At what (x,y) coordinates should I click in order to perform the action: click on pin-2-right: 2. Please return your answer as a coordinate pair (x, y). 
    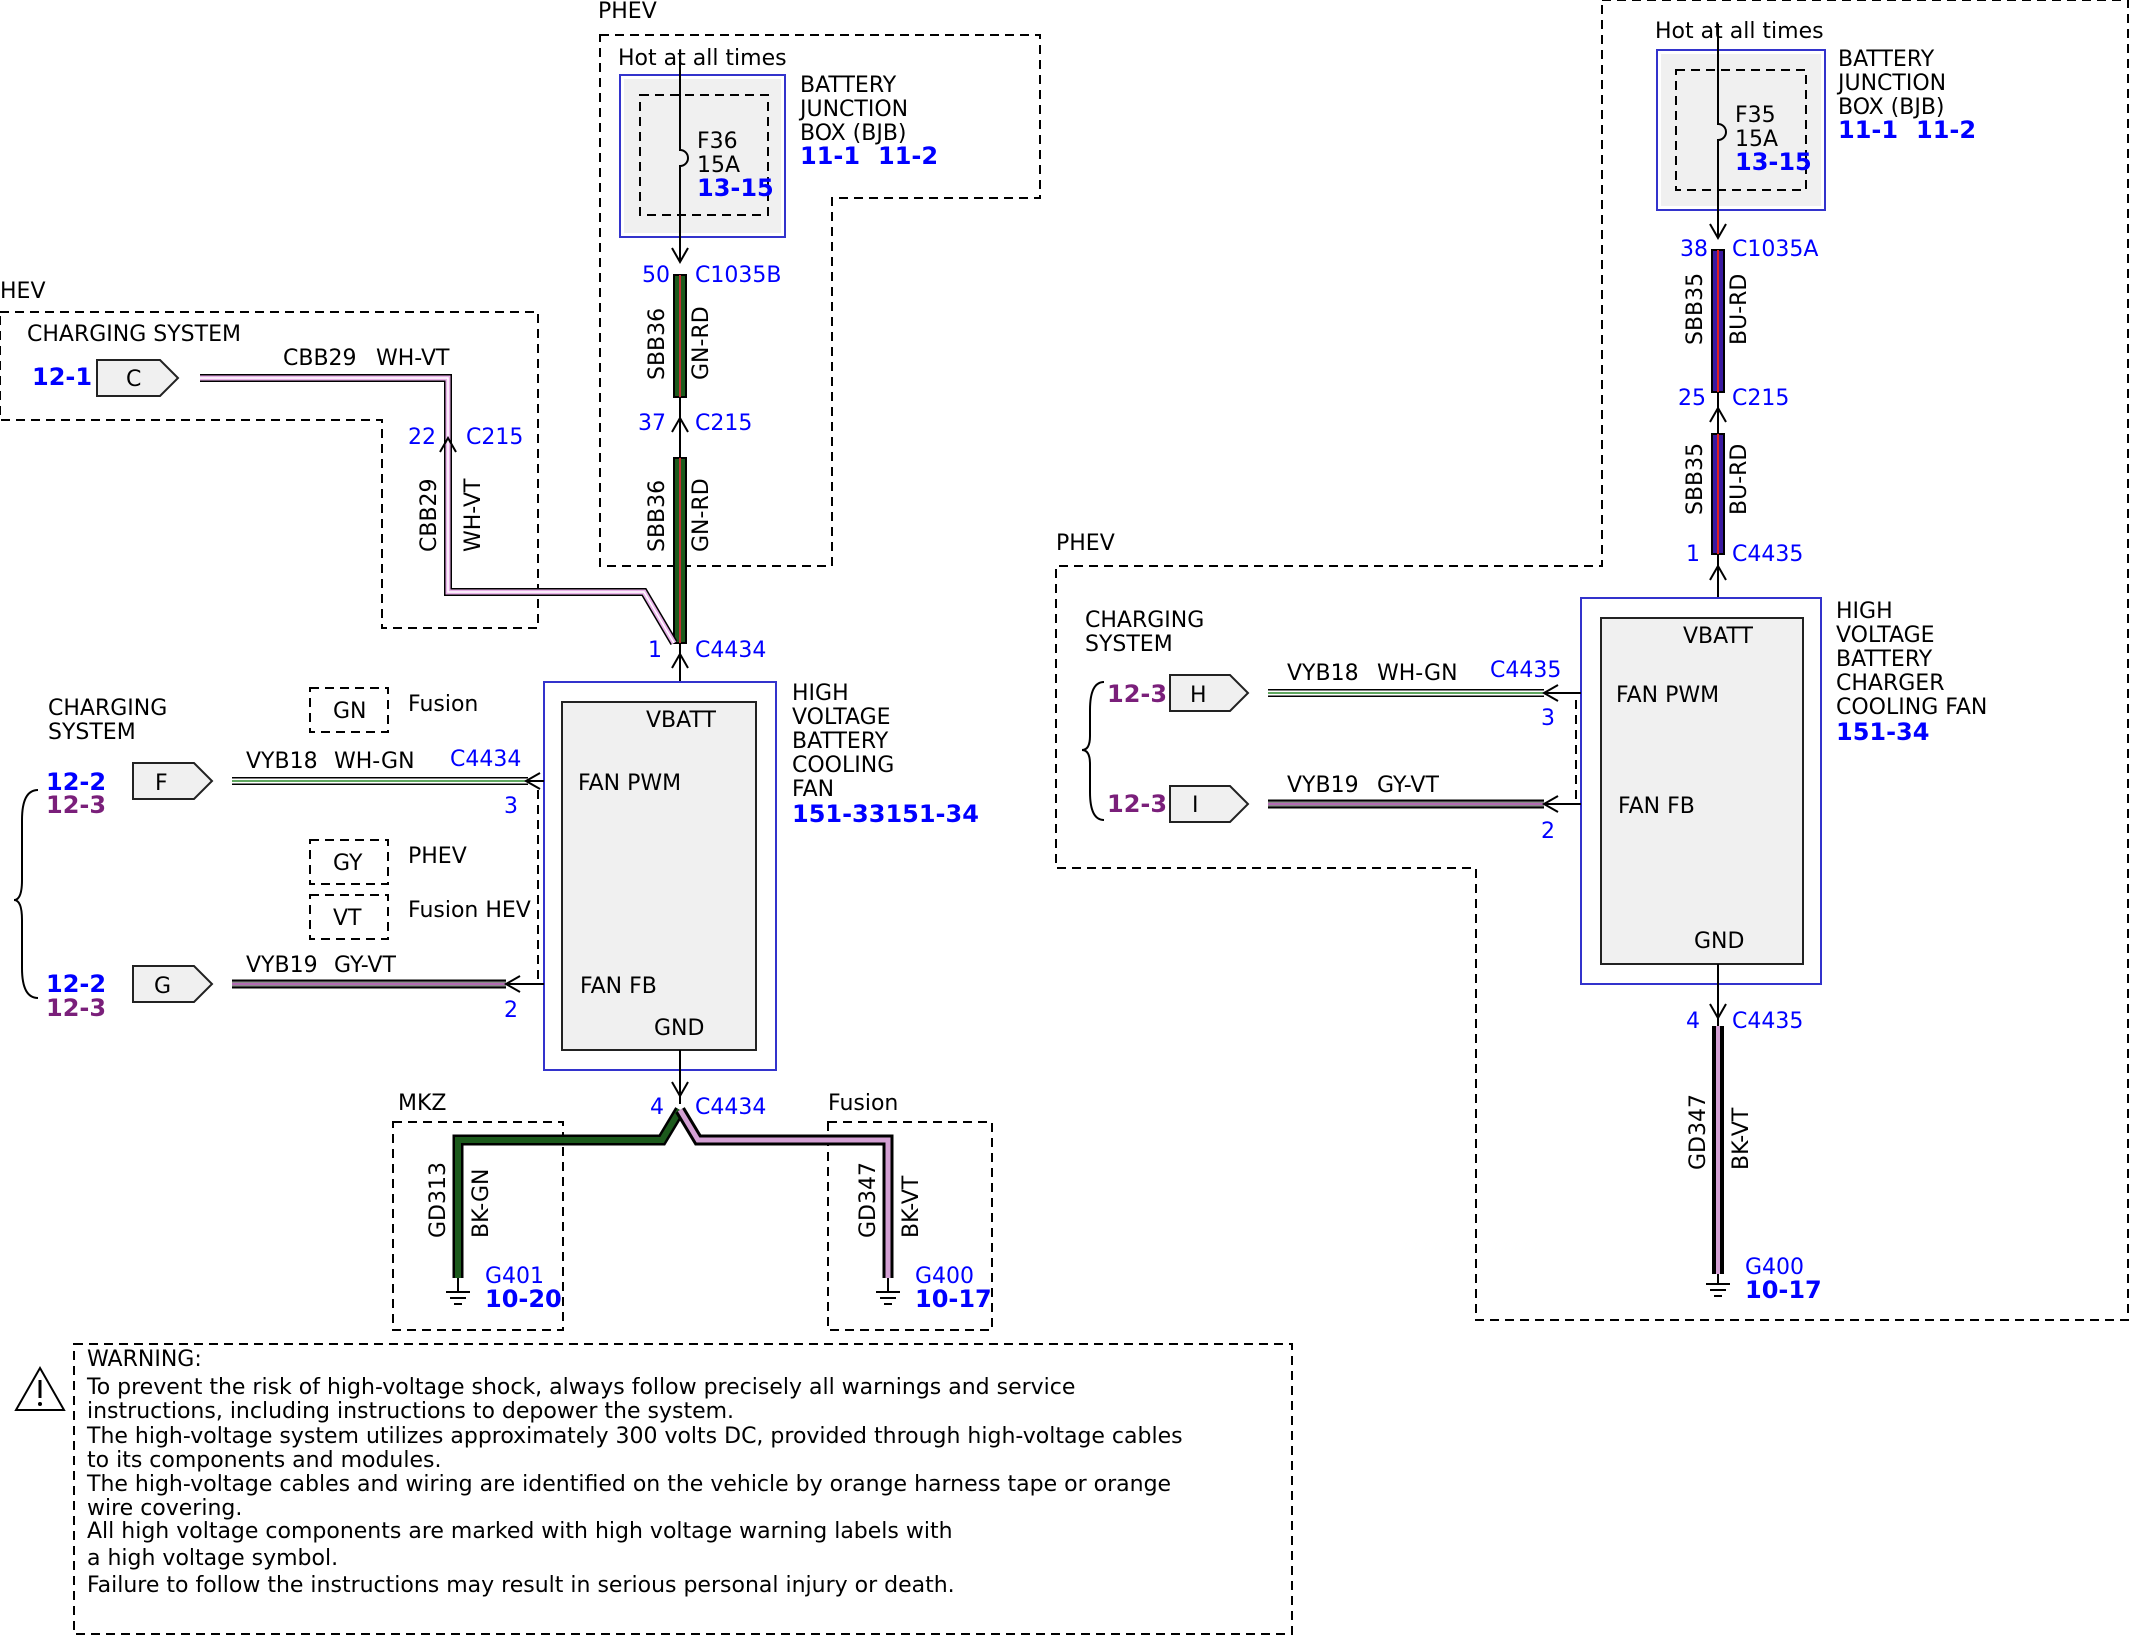
    Looking at the image, I should click on (1548, 831).